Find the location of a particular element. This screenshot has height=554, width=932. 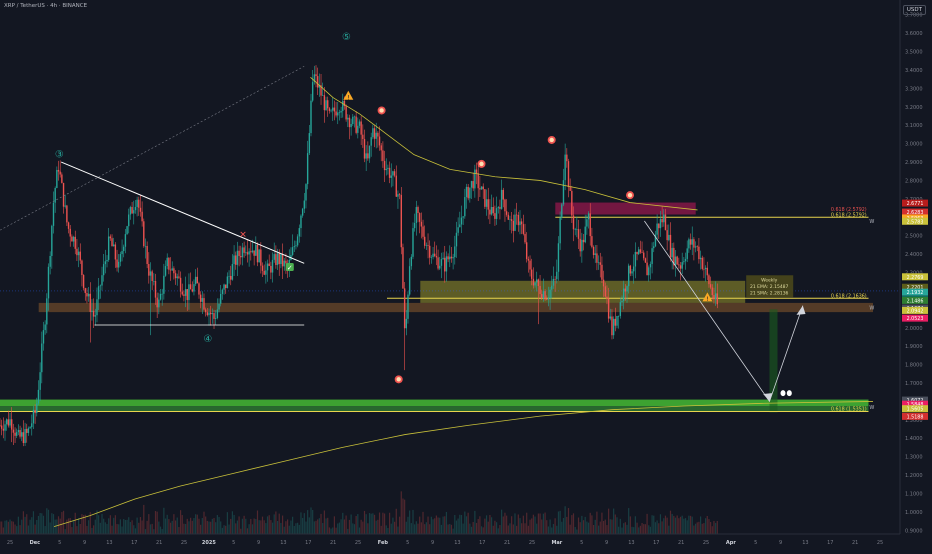

bear-icon-inner is located at coordinates (381, 110).